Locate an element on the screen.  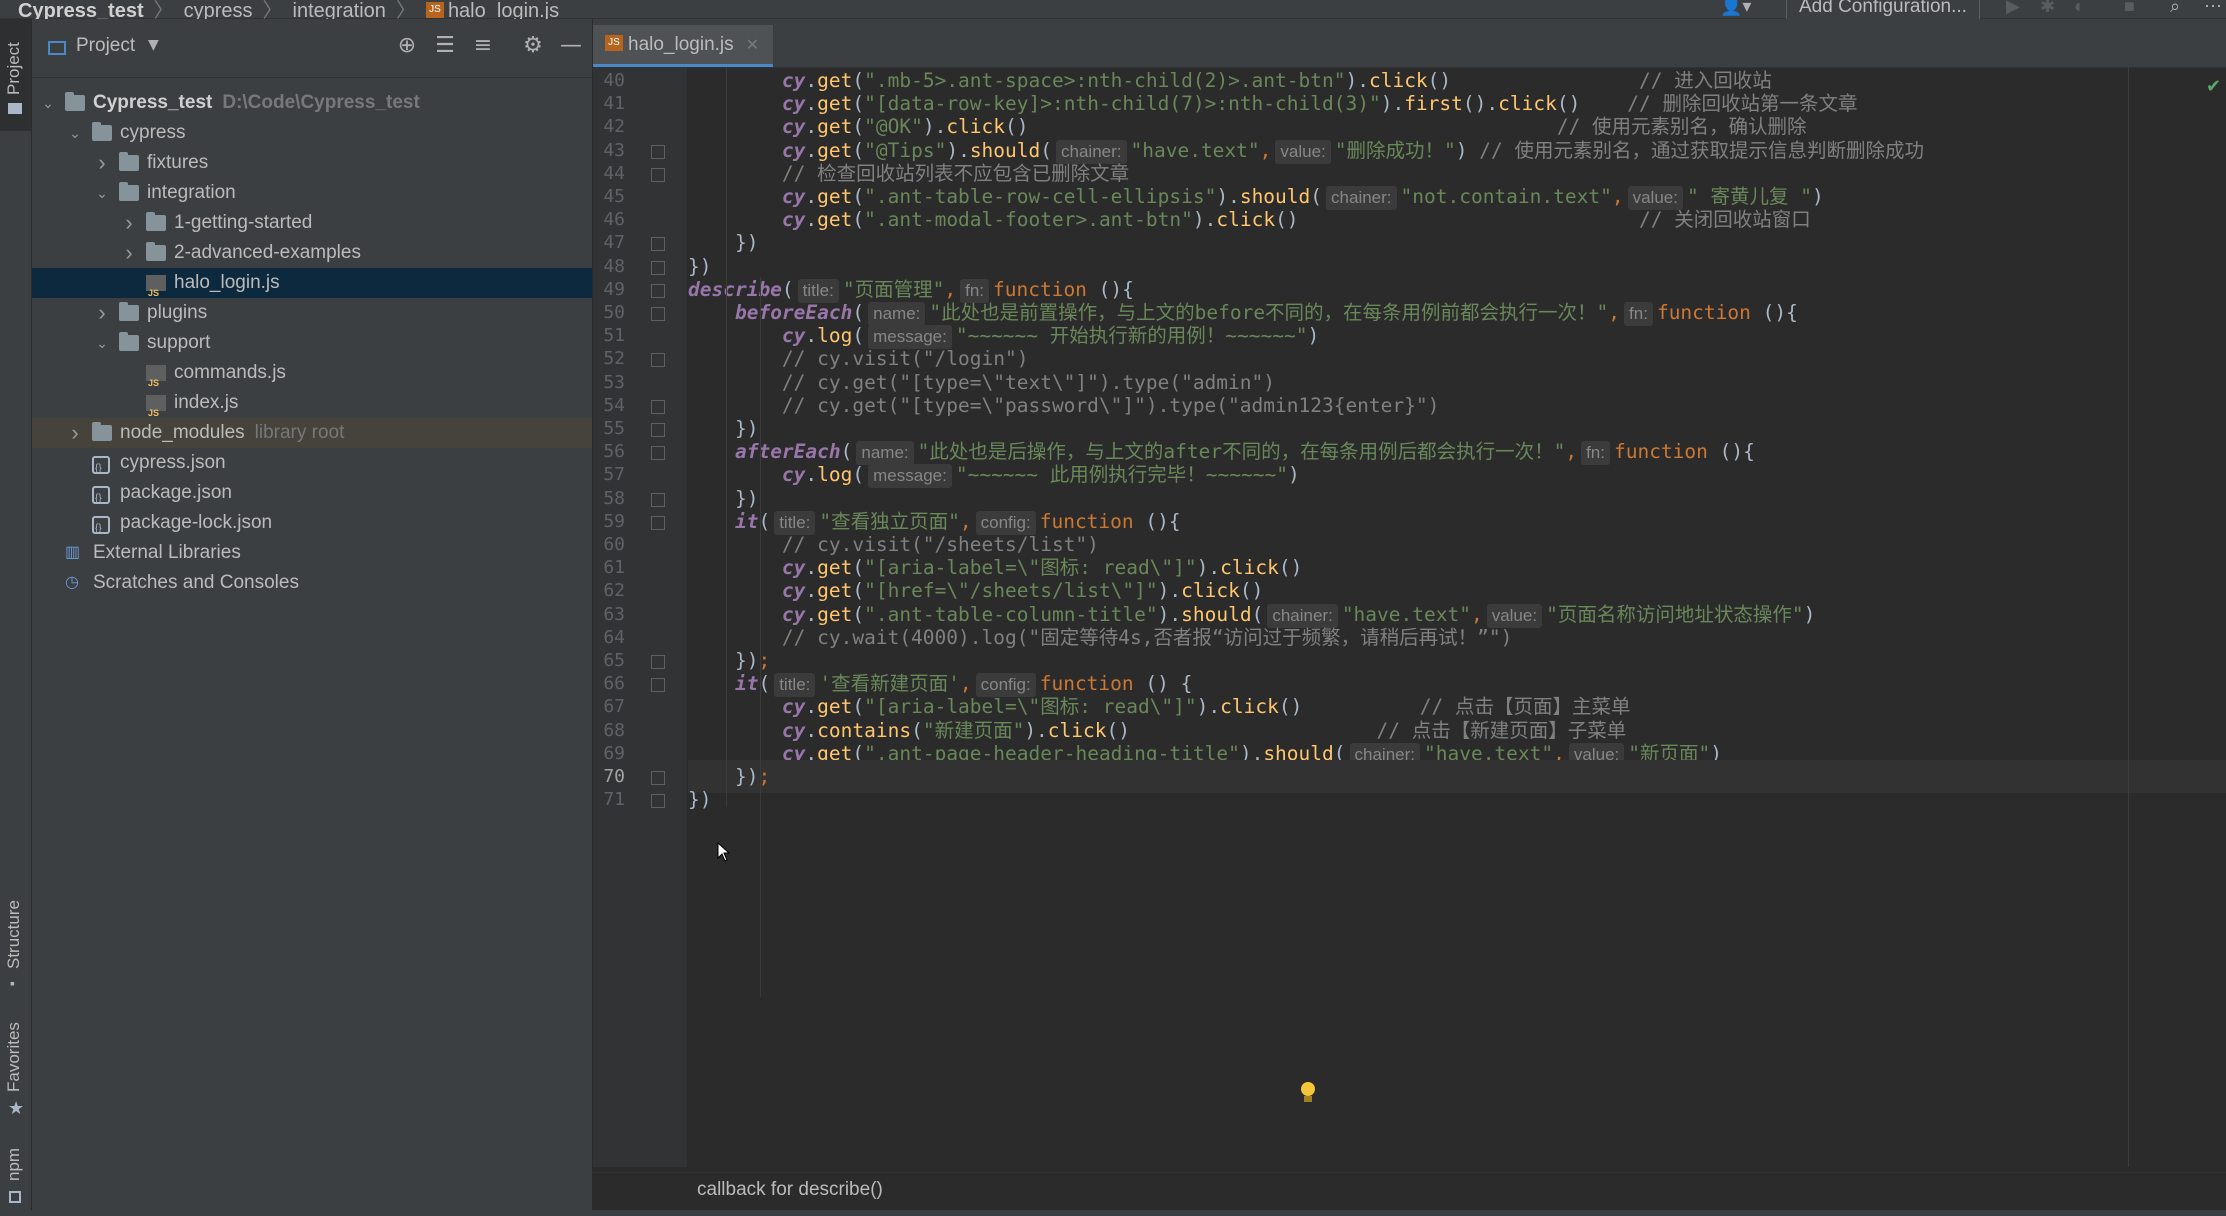
tree-item: › plugins is located at coordinates (312, 313).